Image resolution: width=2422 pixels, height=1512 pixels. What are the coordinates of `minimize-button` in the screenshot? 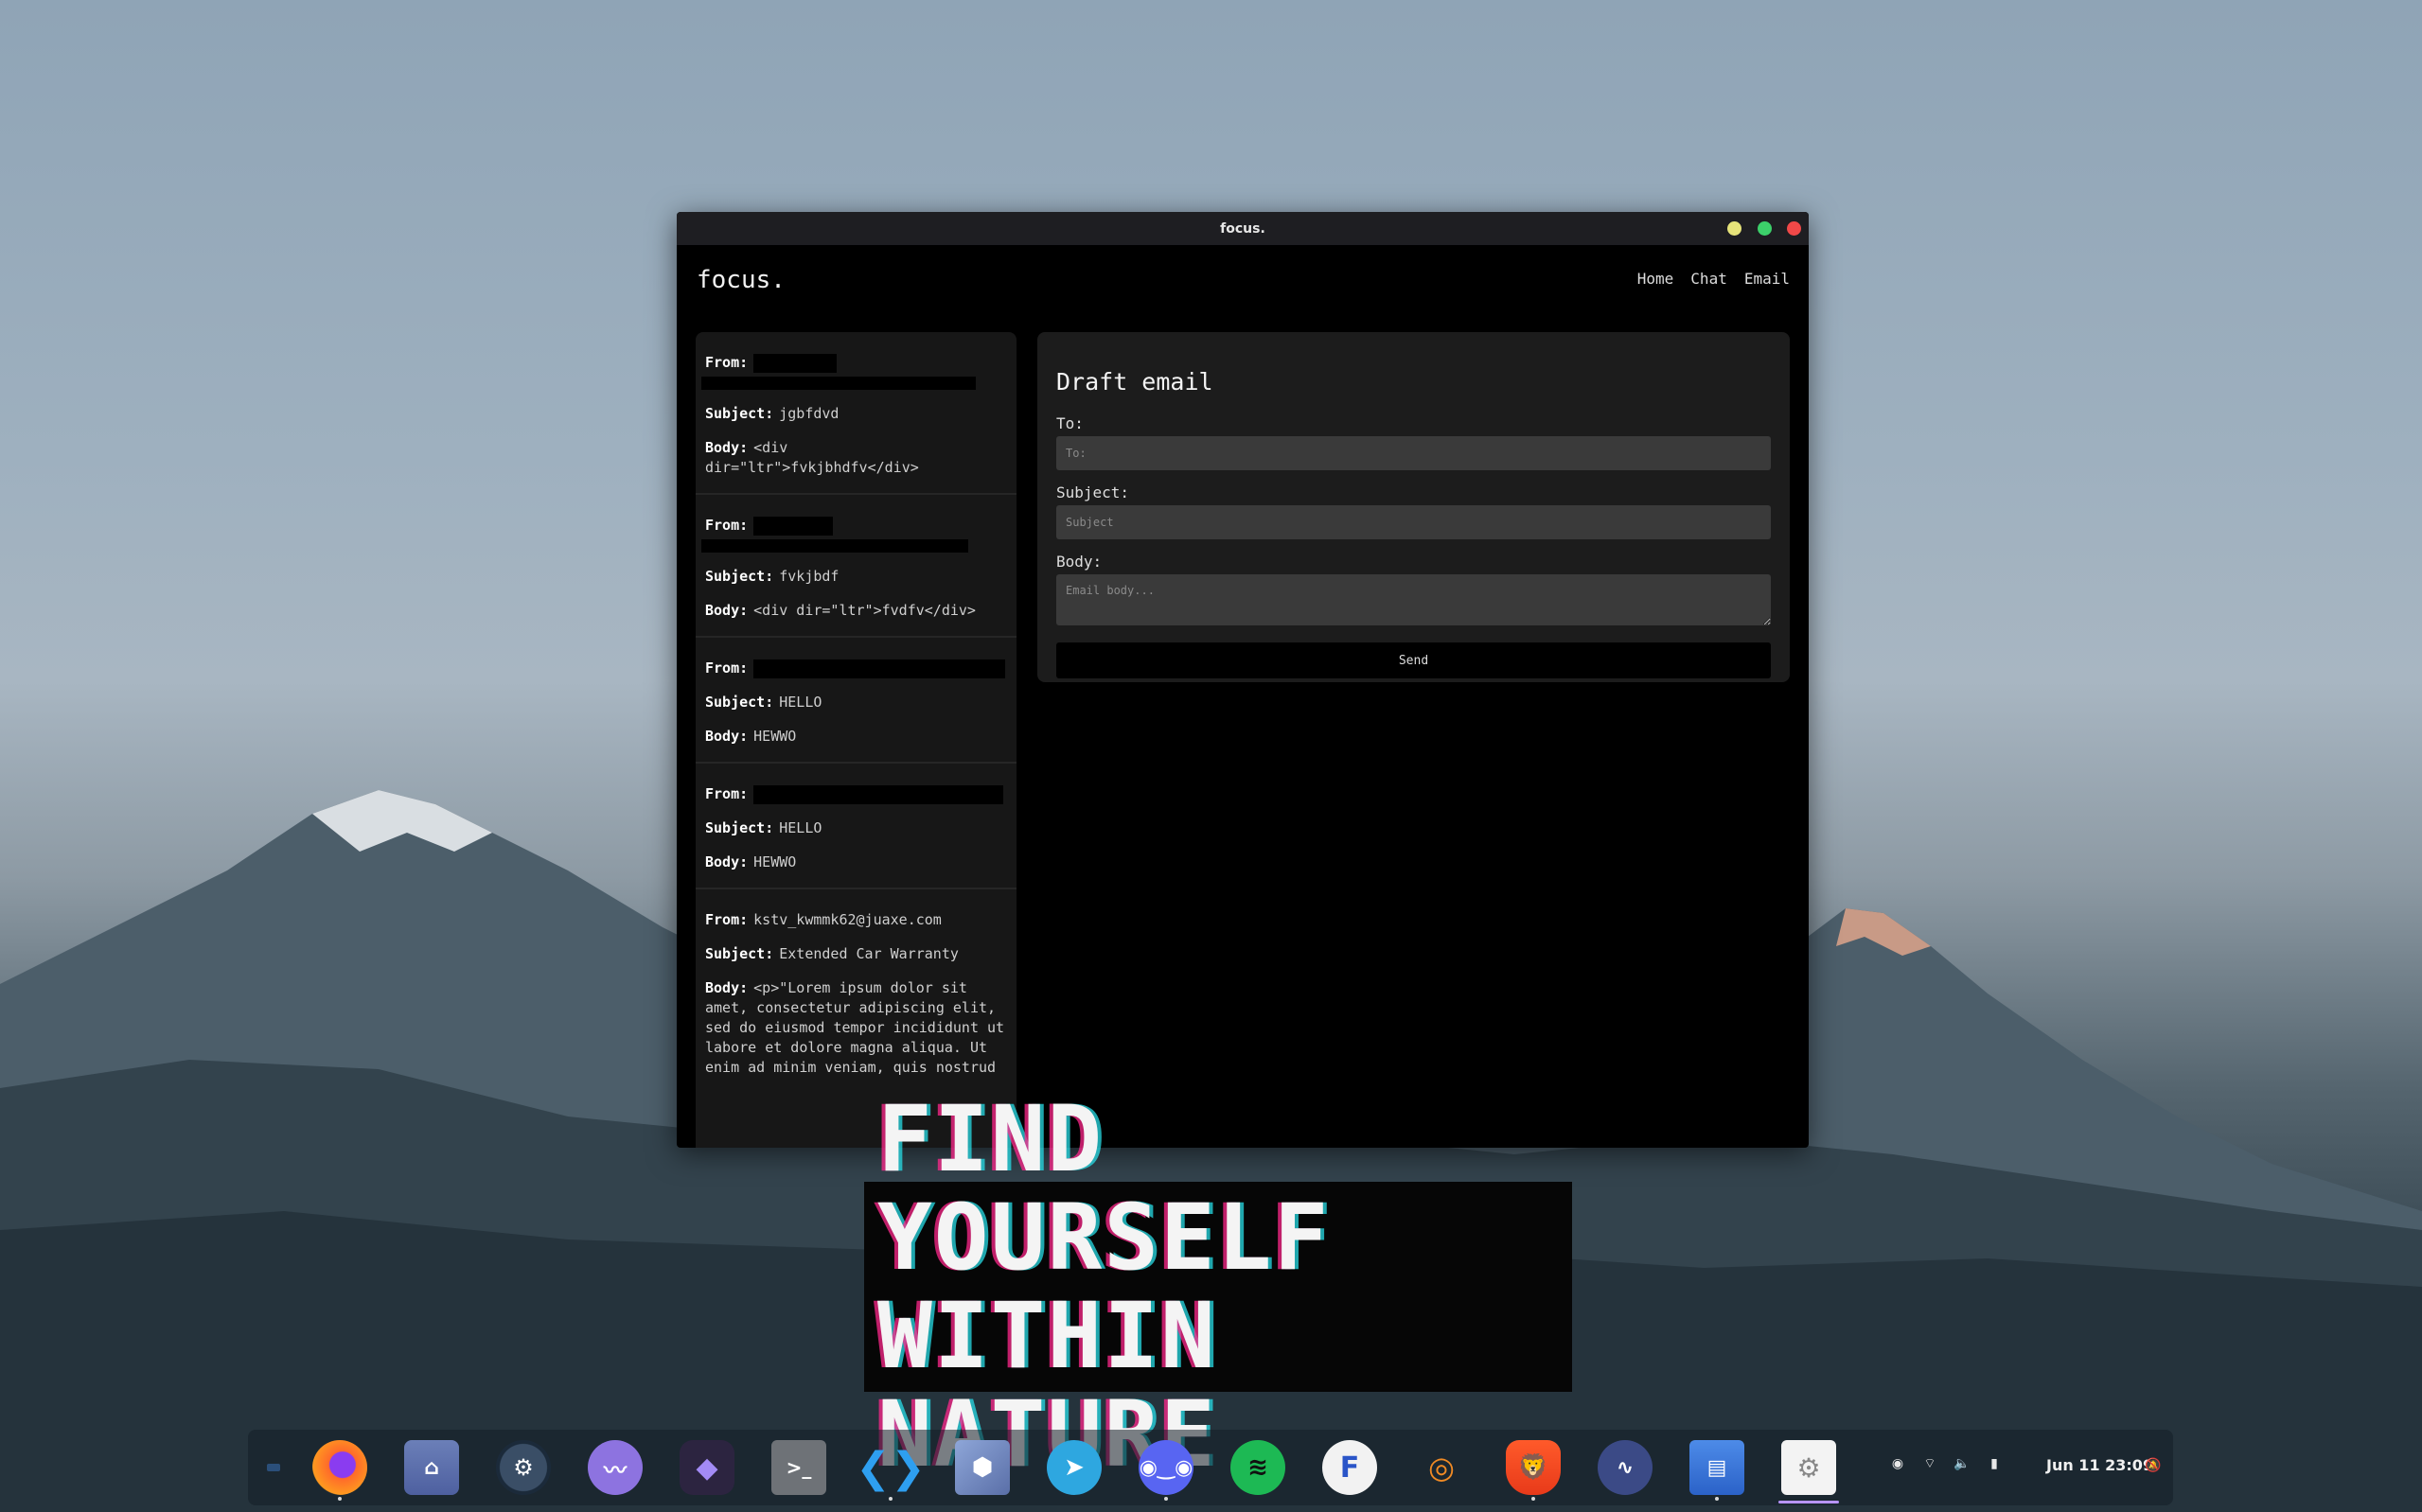 It's located at (1734, 228).